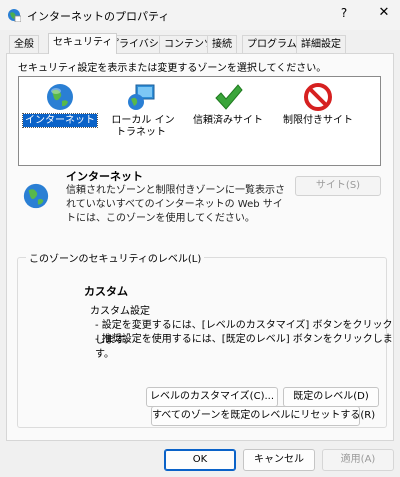  I want to click on zone-label-restricted-sites: 制限付きサイト, so click(318, 120).